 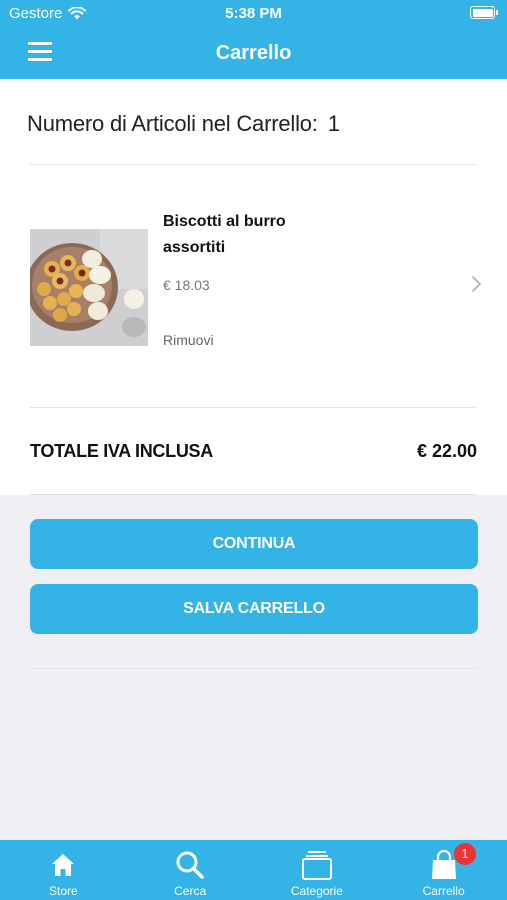 I want to click on tab-cart: Carrello, so click(x=443, y=870).